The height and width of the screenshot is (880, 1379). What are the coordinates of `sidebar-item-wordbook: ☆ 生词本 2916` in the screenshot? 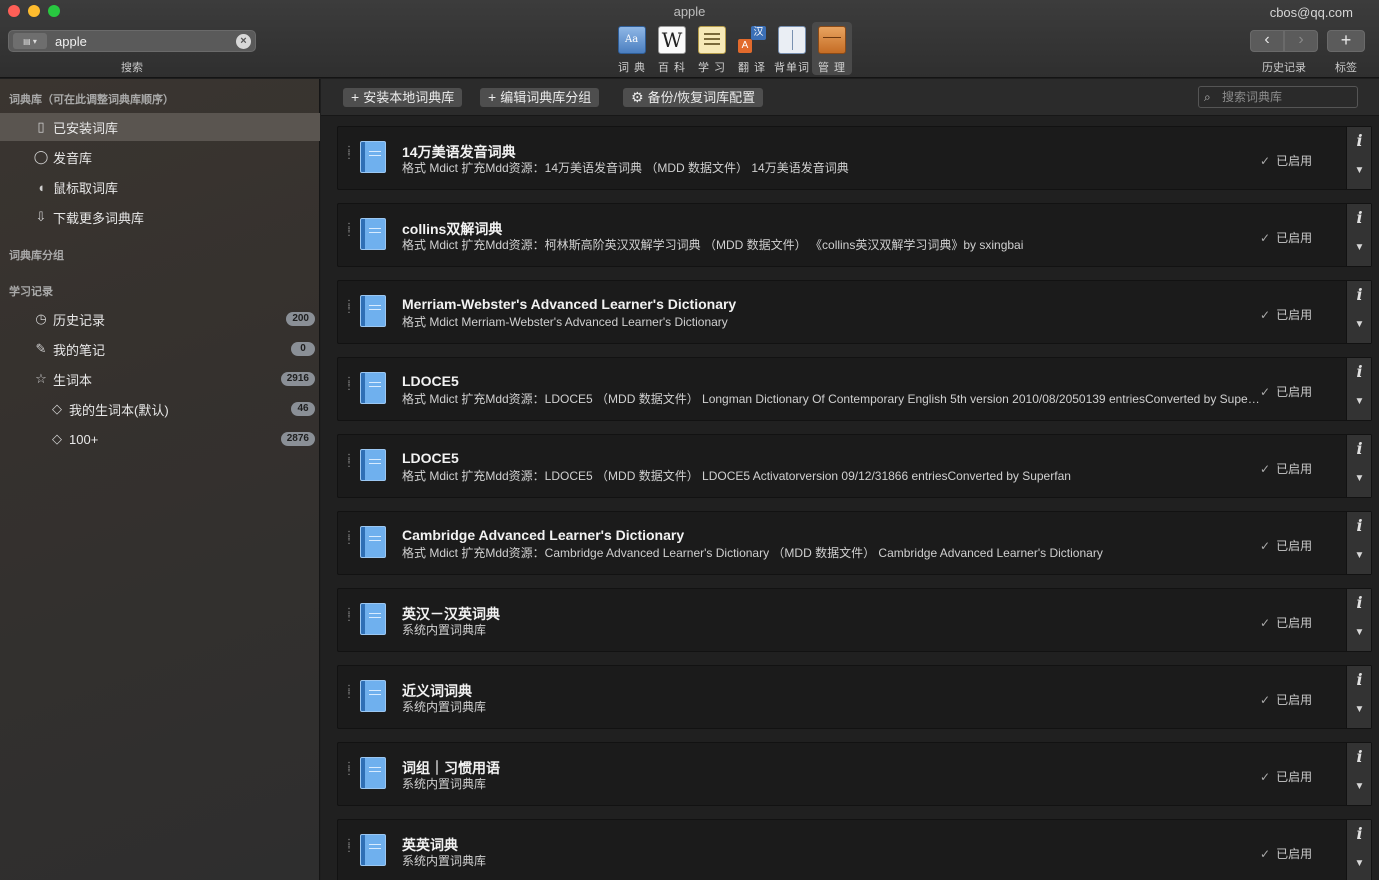 It's located at (160, 379).